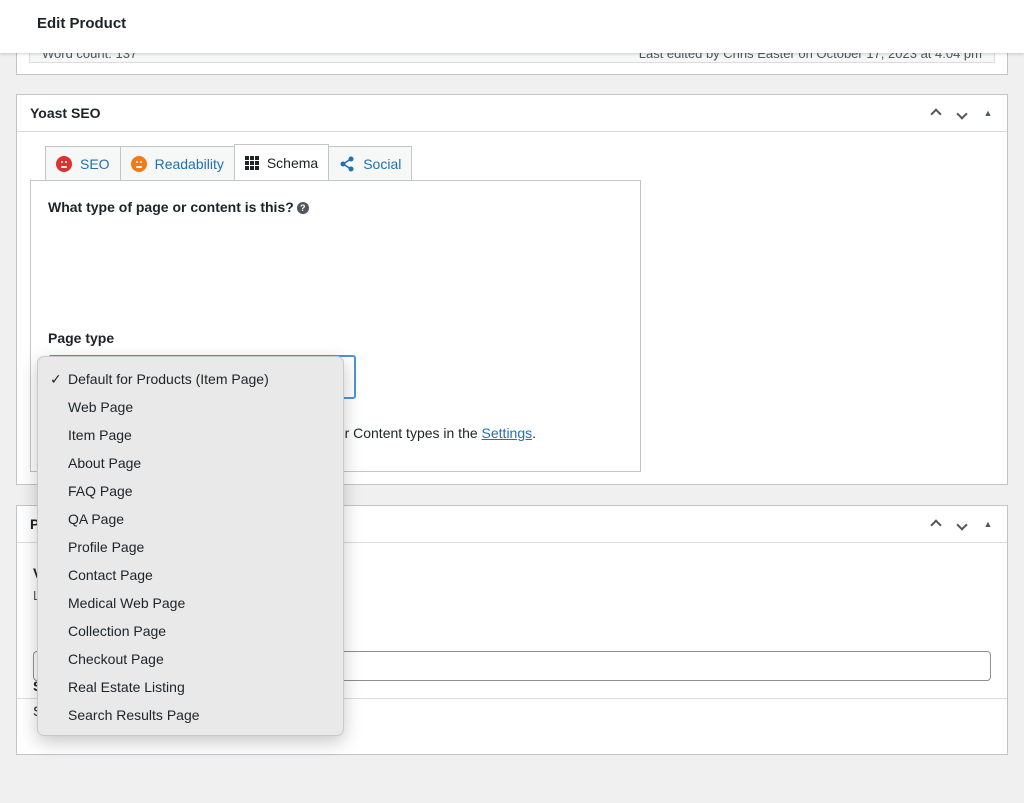 This screenshot has height=803, width=1024. Describe the element at coordinates (83, 163) in the screenshot. I see `tab-seo: SEO` at that location.